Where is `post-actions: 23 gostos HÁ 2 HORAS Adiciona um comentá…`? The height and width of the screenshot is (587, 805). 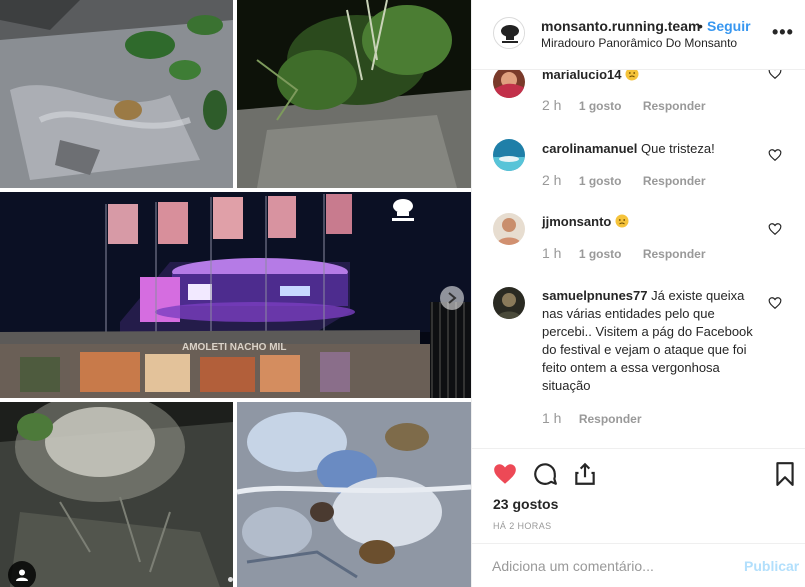 post-actions: 23 gostos HÁ 2 HORAS Adiciona um comentá… is located at coordinates (638, 517).